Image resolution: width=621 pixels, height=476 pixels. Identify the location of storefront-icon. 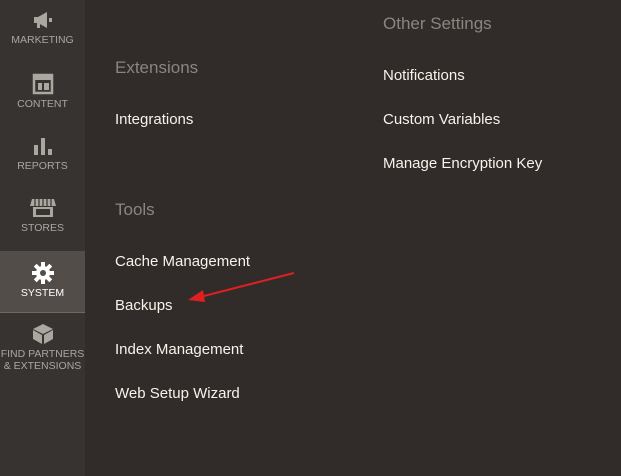
(42, 208).